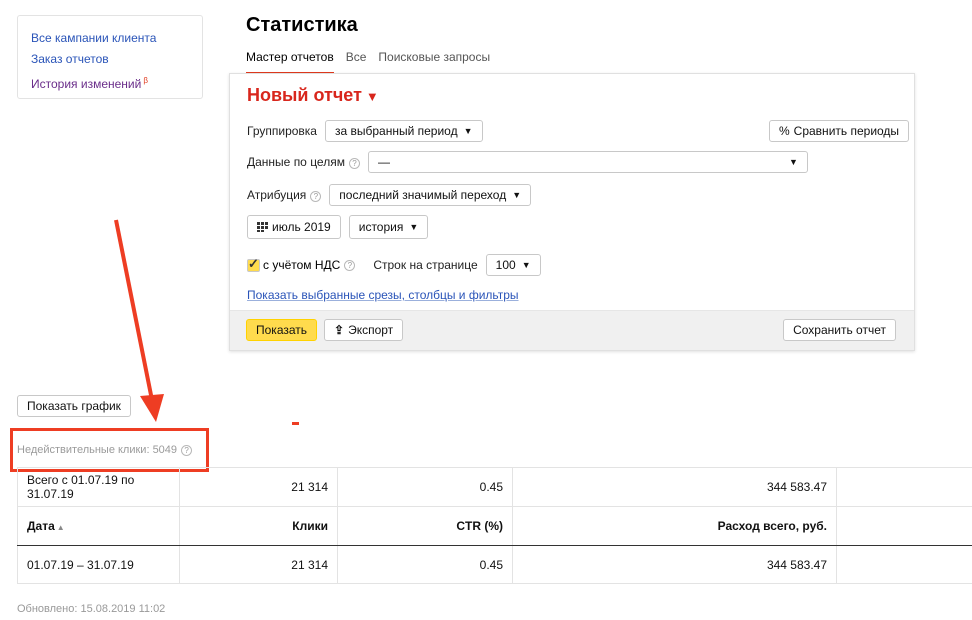 Image resolution: width=972 pixels, height=620 pixels. Describe the element at coordinates (423, 195) in the screenshot. I see `attribution-value: последний значимый переход` at that location.